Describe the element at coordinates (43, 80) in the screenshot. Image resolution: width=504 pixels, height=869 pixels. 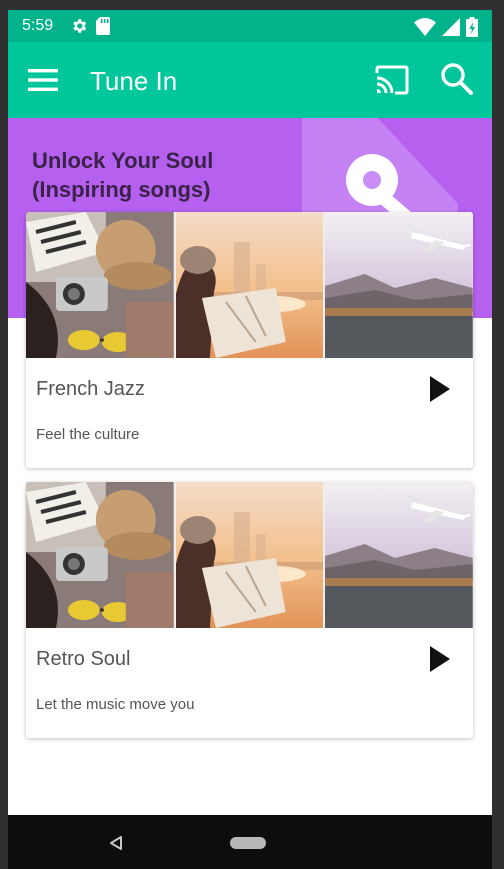
I see `menu-icon` at that location.